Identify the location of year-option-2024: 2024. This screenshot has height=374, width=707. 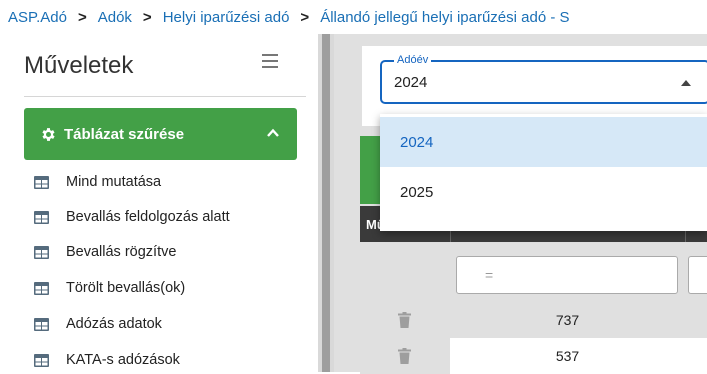
(543, 142).